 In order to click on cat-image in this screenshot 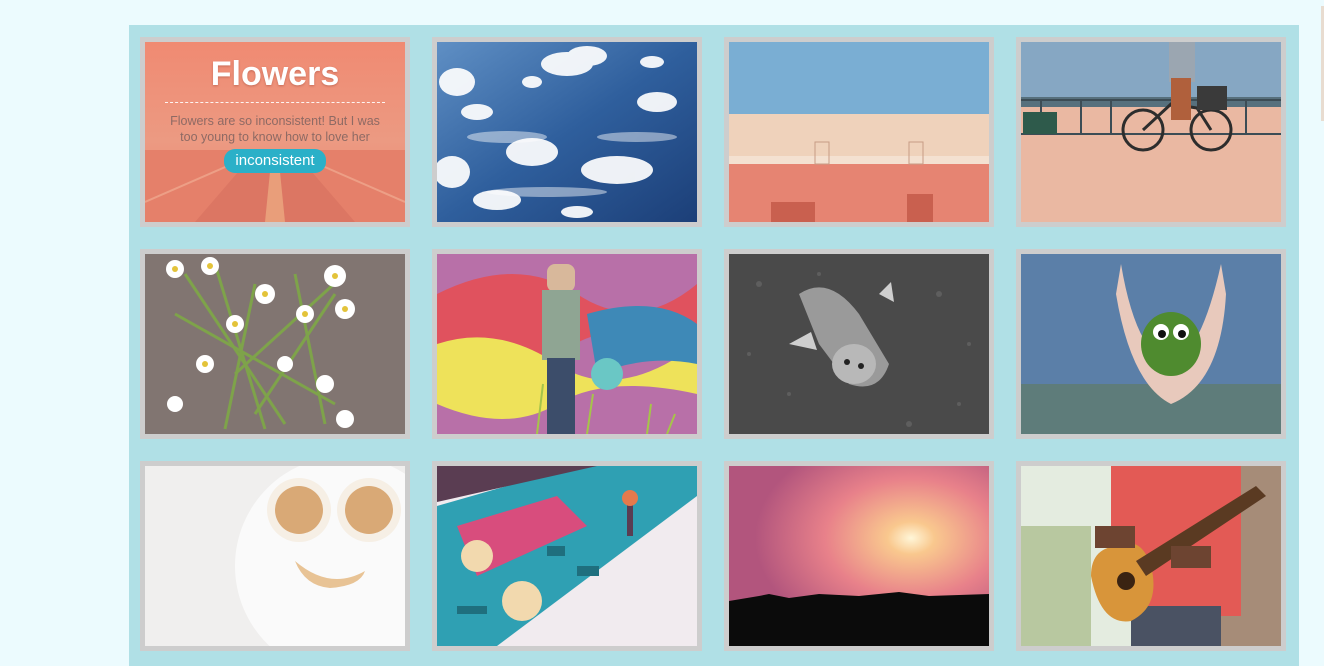, I will do `click(859, 344)`.